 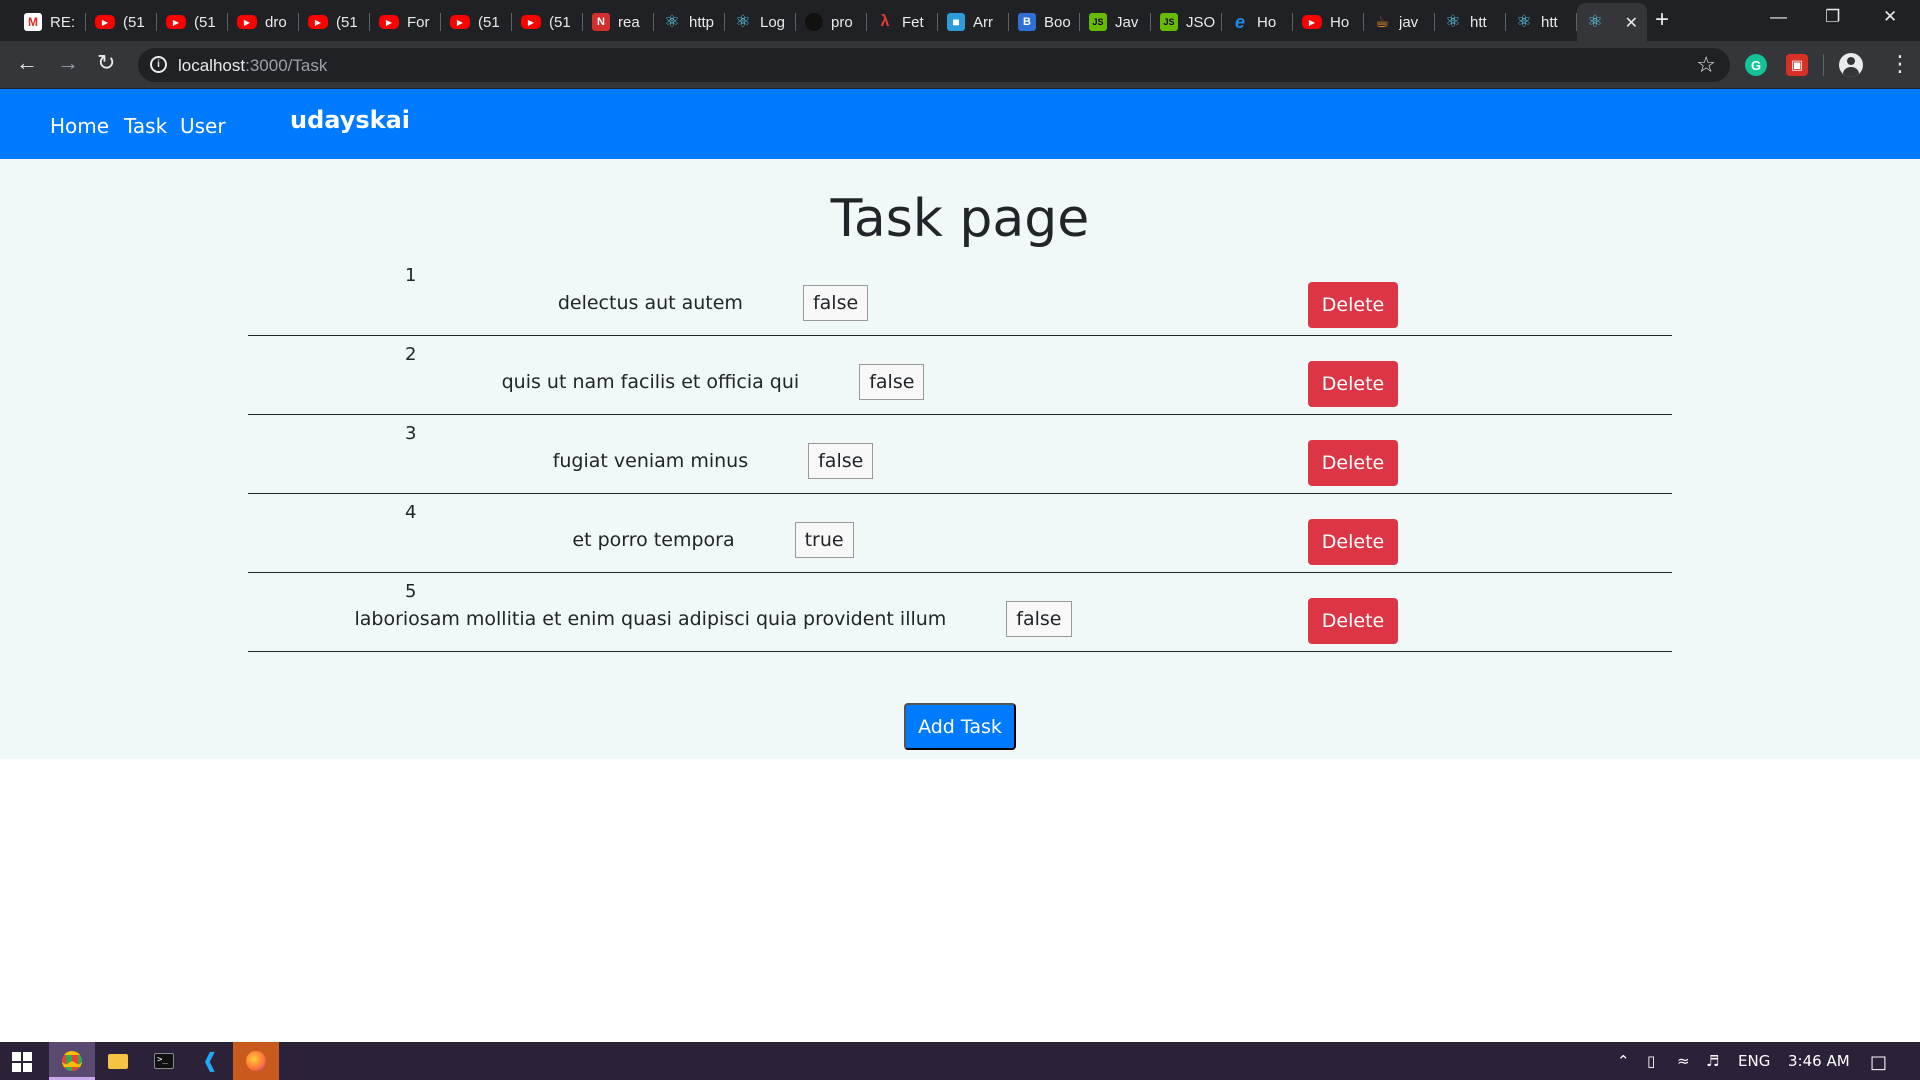 What do you see at coordinates (1778, 17) in the screenshot?
I see `minimize-icon: —` at bounding box center [1778, 17].